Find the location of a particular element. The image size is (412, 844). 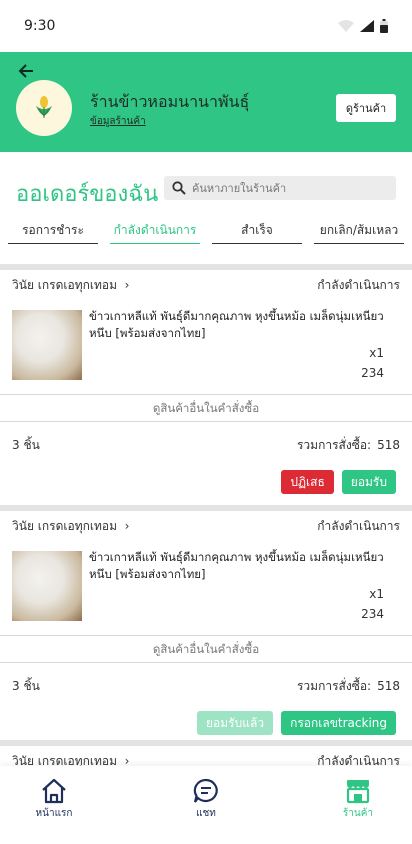

back-arrow-icon is located at coordinates (26, 72).